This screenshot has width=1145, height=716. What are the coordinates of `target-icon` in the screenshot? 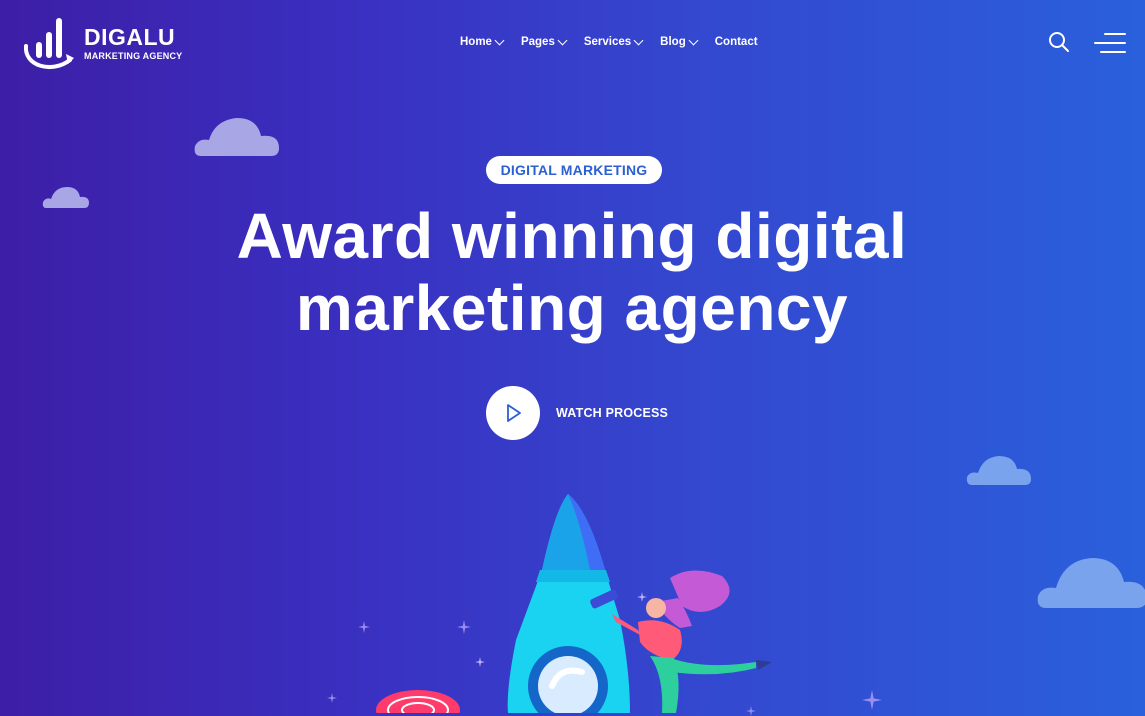 It's located at (418, 701).